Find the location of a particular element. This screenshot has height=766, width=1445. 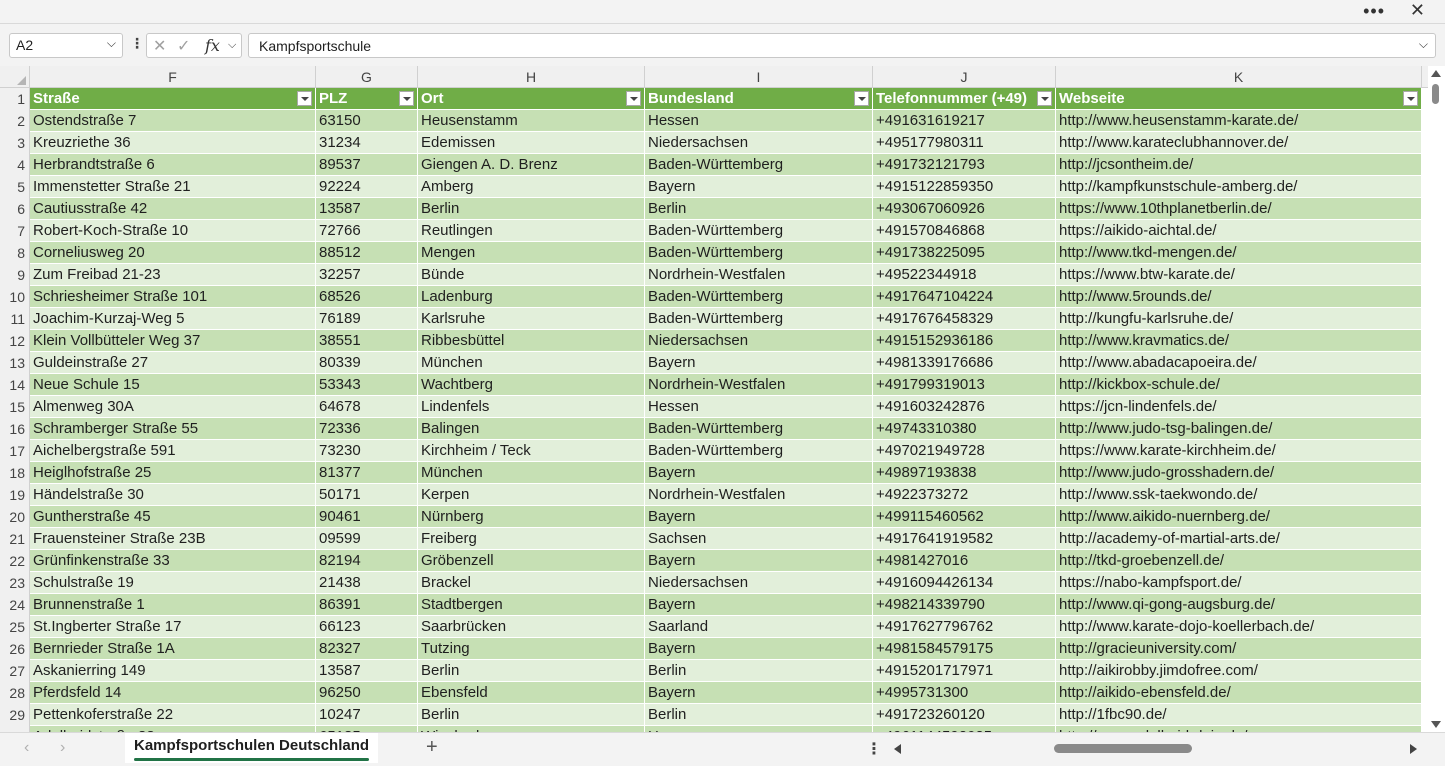

table-cell: Guldeinstraße 27 is located at coordinates (173, 363).